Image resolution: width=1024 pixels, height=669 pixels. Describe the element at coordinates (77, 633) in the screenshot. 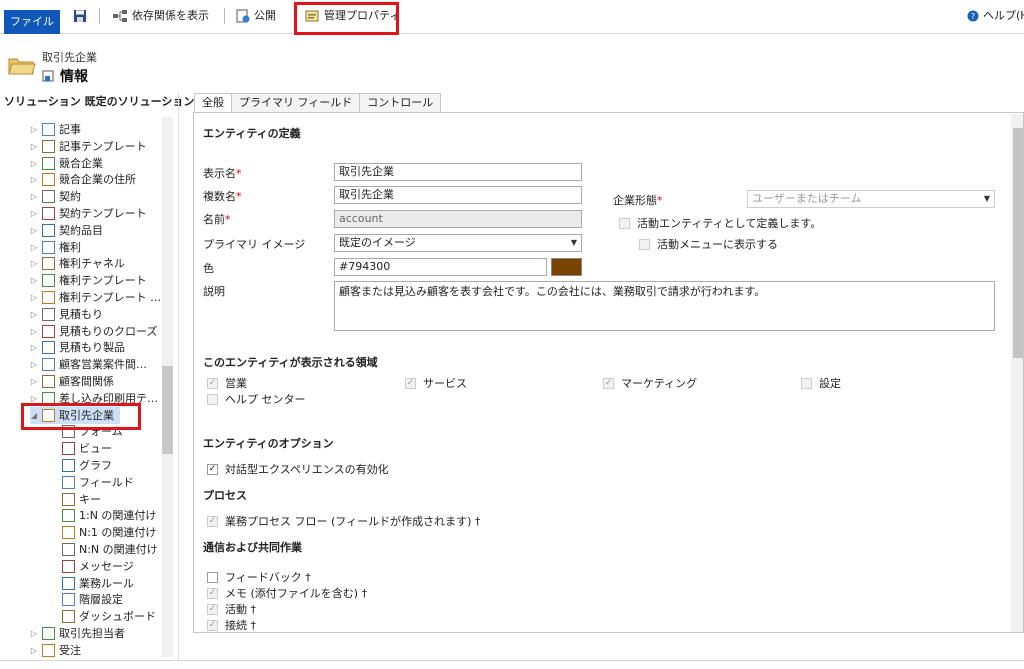

I see `tree-item: ▷ 取引先担当者` at that location.